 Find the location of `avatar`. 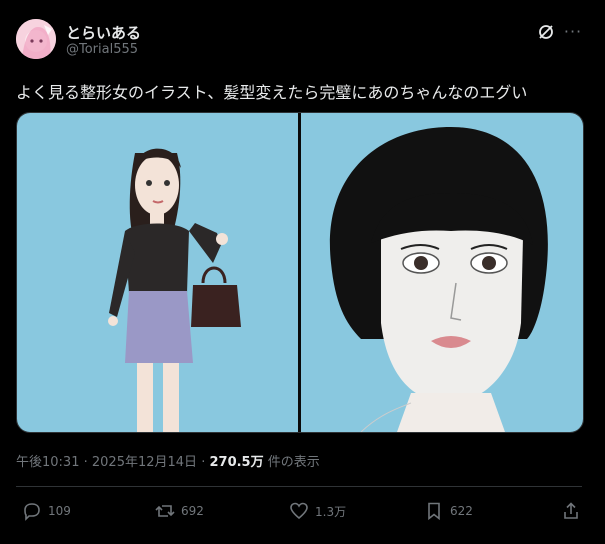

avatar is located at coordinates (36, 39).